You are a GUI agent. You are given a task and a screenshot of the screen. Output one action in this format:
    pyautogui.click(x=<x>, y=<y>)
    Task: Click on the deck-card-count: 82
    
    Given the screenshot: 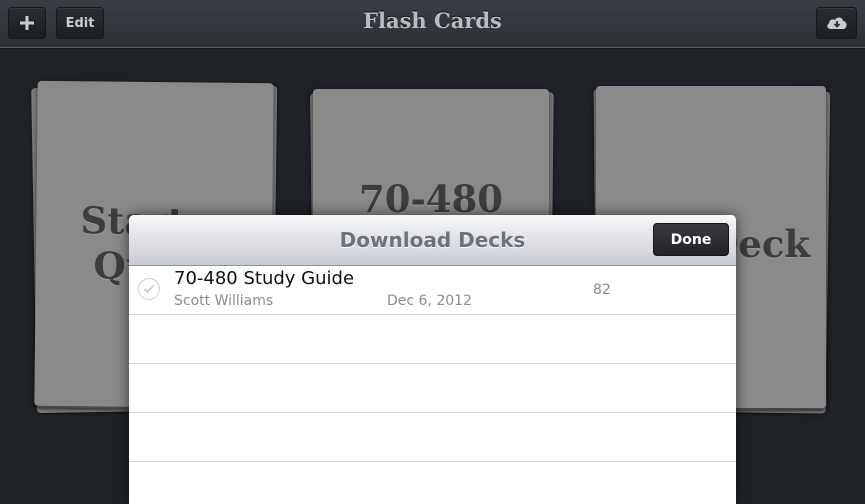 What is the action you would take?
    pyautogui.click(x=602, y=290)
    